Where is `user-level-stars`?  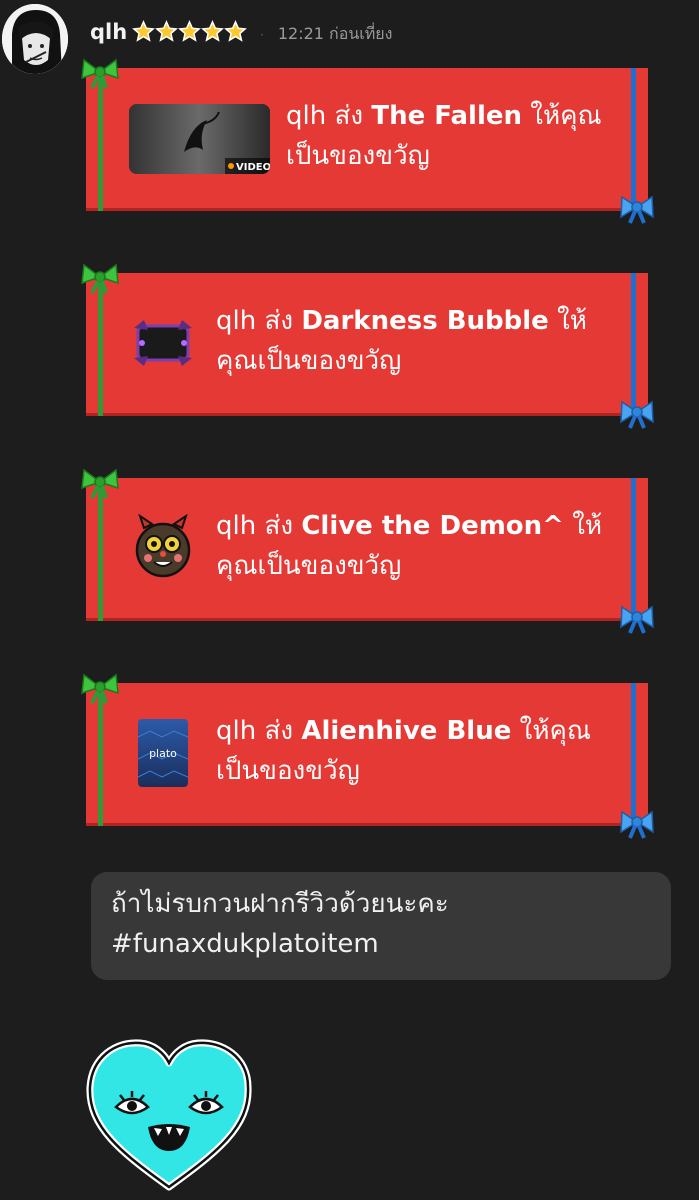 user-level-stars is located at coordinates (189, 33).